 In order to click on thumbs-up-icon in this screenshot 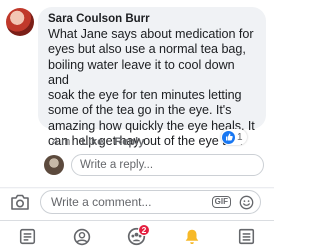, I will do `click(228, 137)`.